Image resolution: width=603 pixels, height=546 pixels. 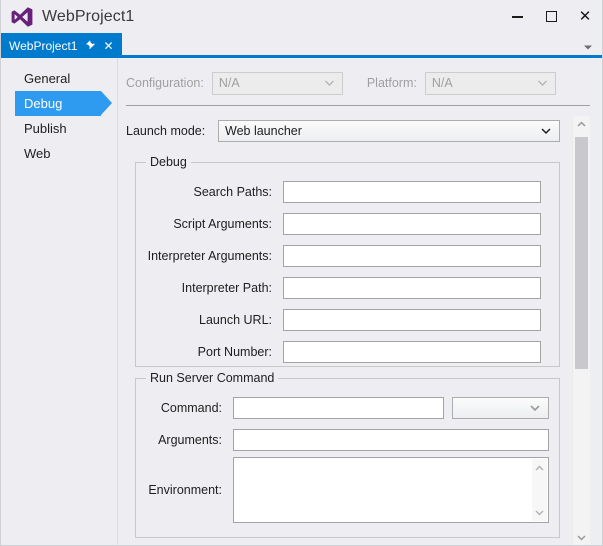 I want to click on port-number-label: Port Number:, so click(x=234, y=352).